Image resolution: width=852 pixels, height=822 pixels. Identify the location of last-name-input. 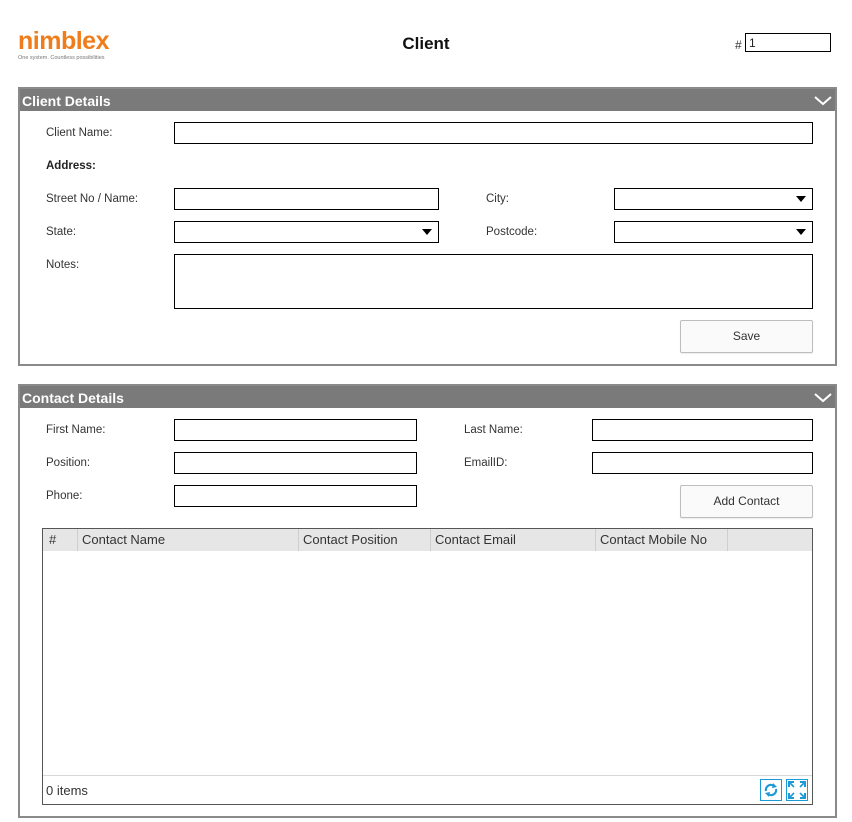
(702, 430).